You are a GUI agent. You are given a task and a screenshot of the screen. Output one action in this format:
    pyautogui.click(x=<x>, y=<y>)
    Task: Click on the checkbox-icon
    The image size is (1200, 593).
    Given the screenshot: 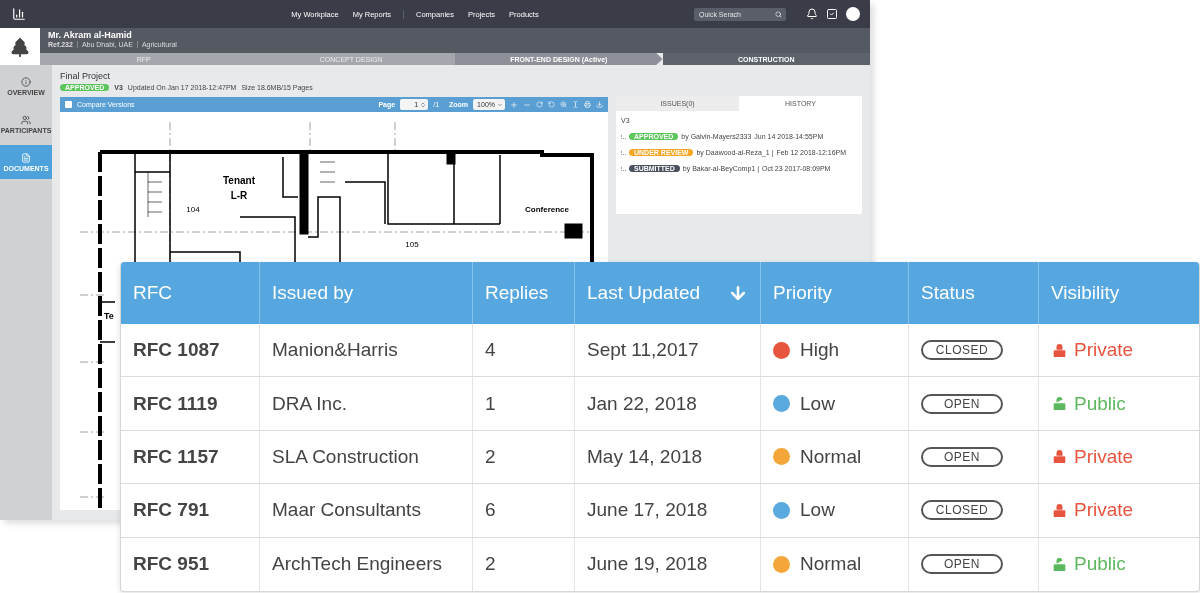 What is the action you would take?
    pyautogui.click(x=832, y=14)
    